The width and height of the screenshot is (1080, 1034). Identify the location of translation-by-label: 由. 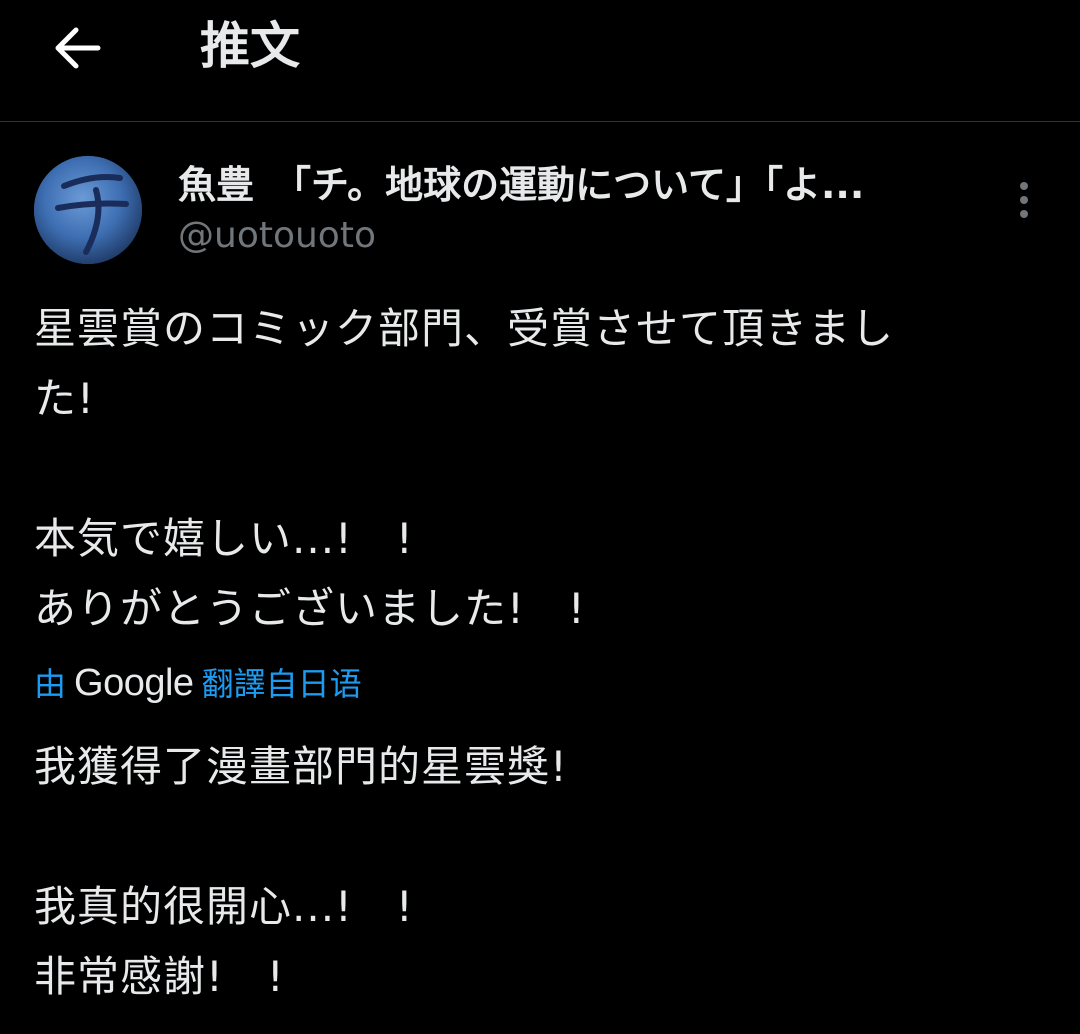
(50, 684).